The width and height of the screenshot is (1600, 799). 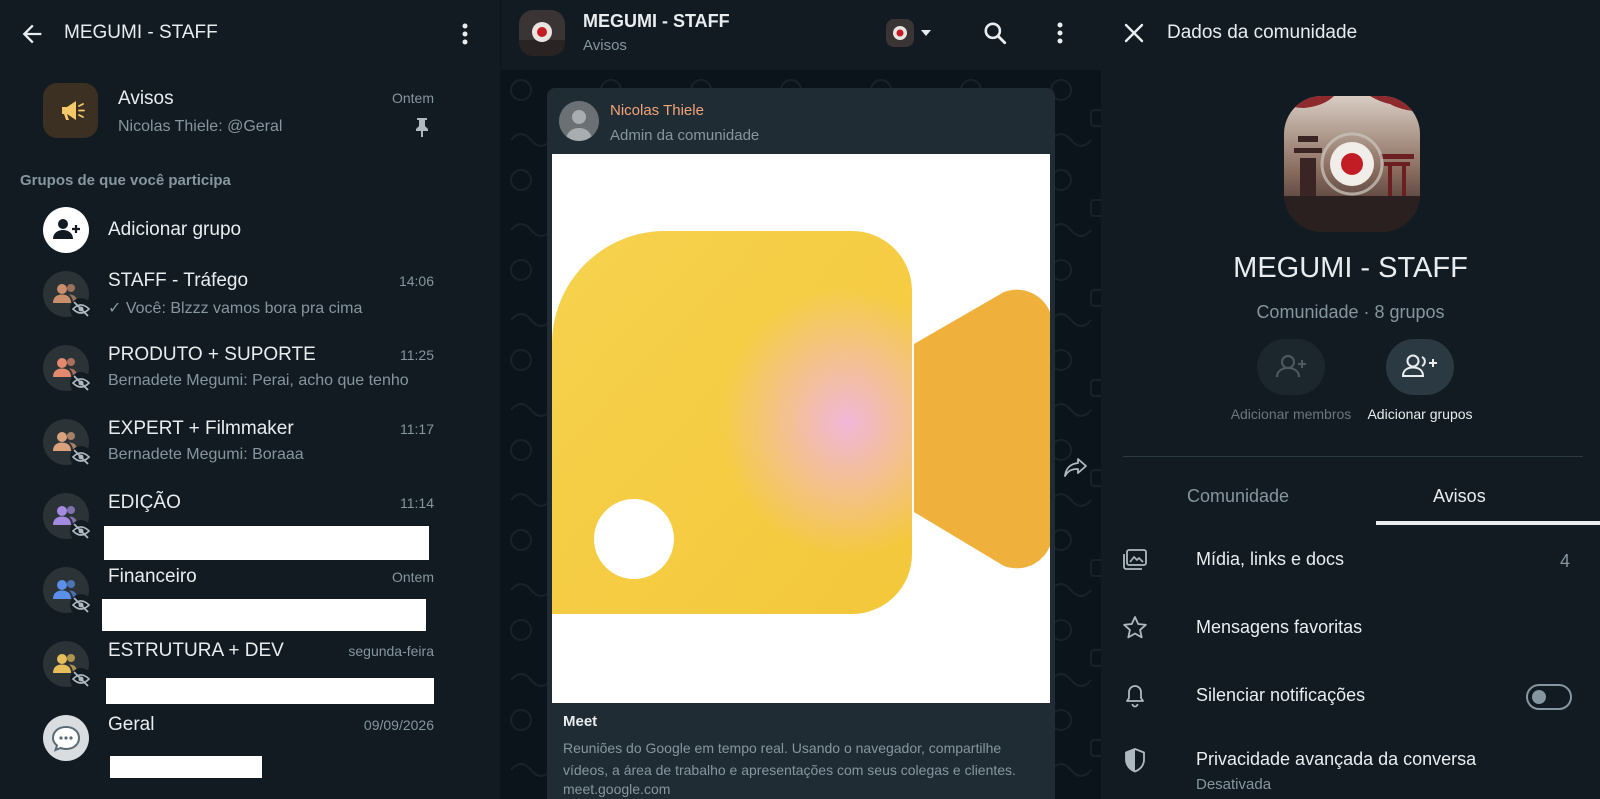 I want to click on add-groups-label: Adicionar grupos, so click(x=1420, y=414).